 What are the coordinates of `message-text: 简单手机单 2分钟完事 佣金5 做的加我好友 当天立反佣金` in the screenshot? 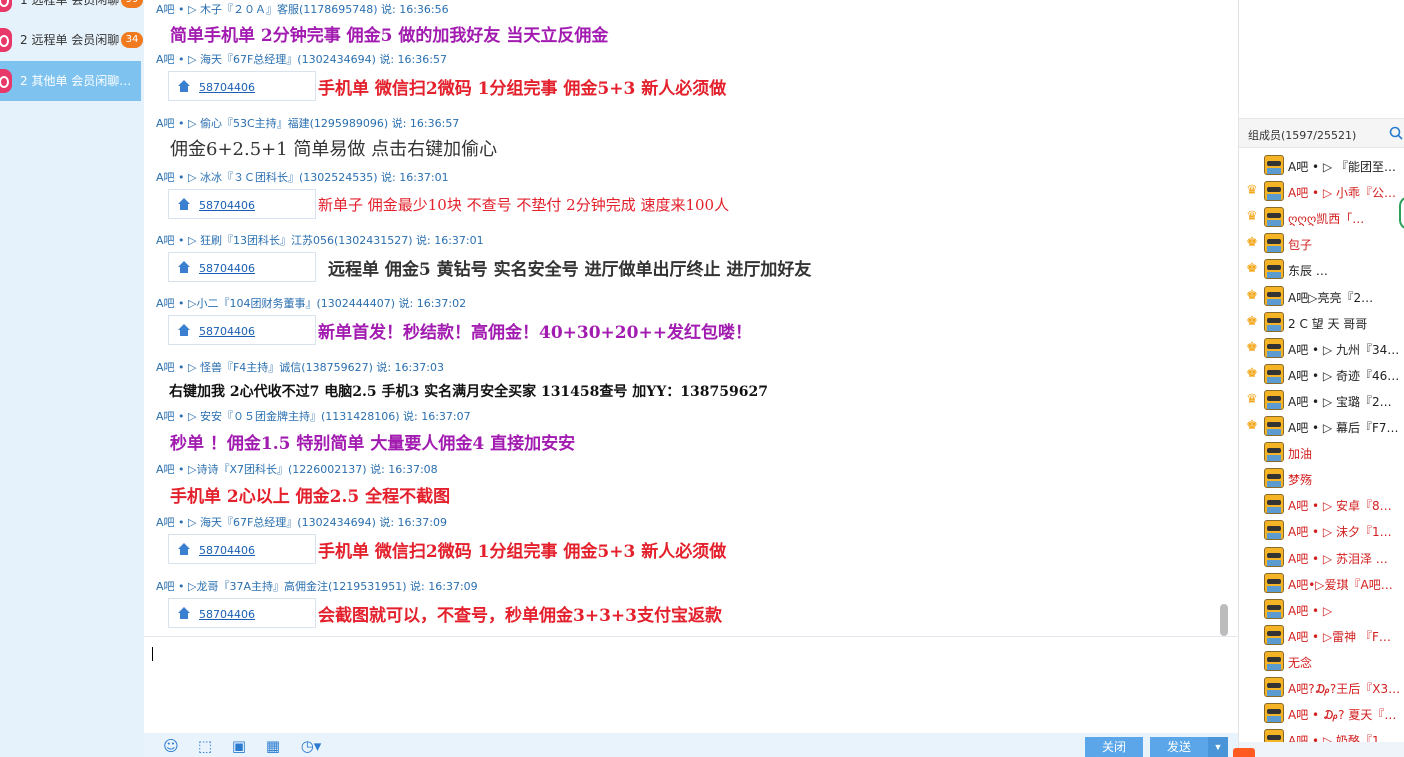 It's located at (389, 36).